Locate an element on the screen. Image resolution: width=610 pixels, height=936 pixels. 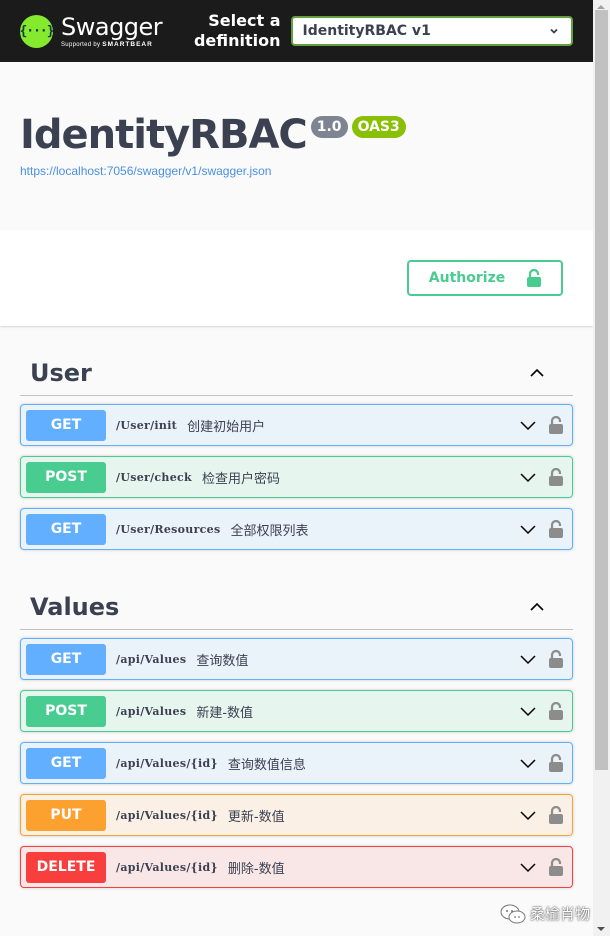
swagger-logo: {···} Swagger Supported by SMARTBEAR is located at coordinates (102, 30).